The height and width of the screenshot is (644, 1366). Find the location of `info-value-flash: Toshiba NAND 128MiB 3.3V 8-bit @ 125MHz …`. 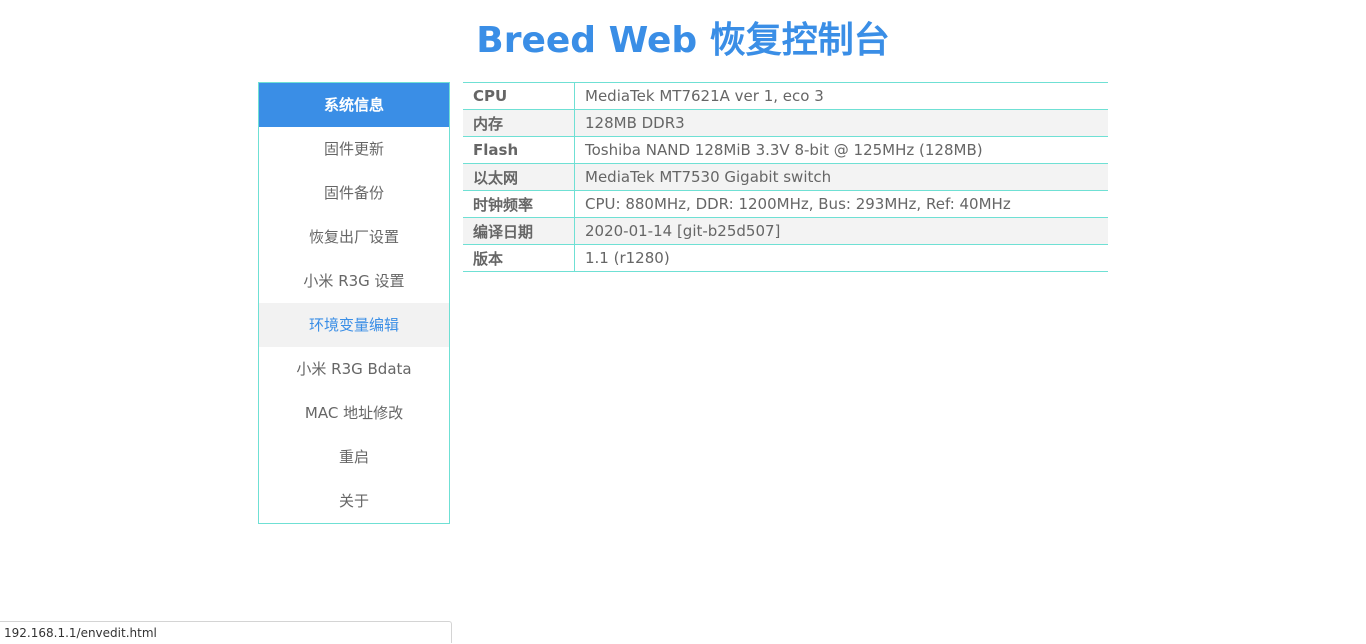

info-value-flash: Toshiba NAND 128MiB 3.3V 8-bit @ 125MHz … is located at coordinates (841, 150).